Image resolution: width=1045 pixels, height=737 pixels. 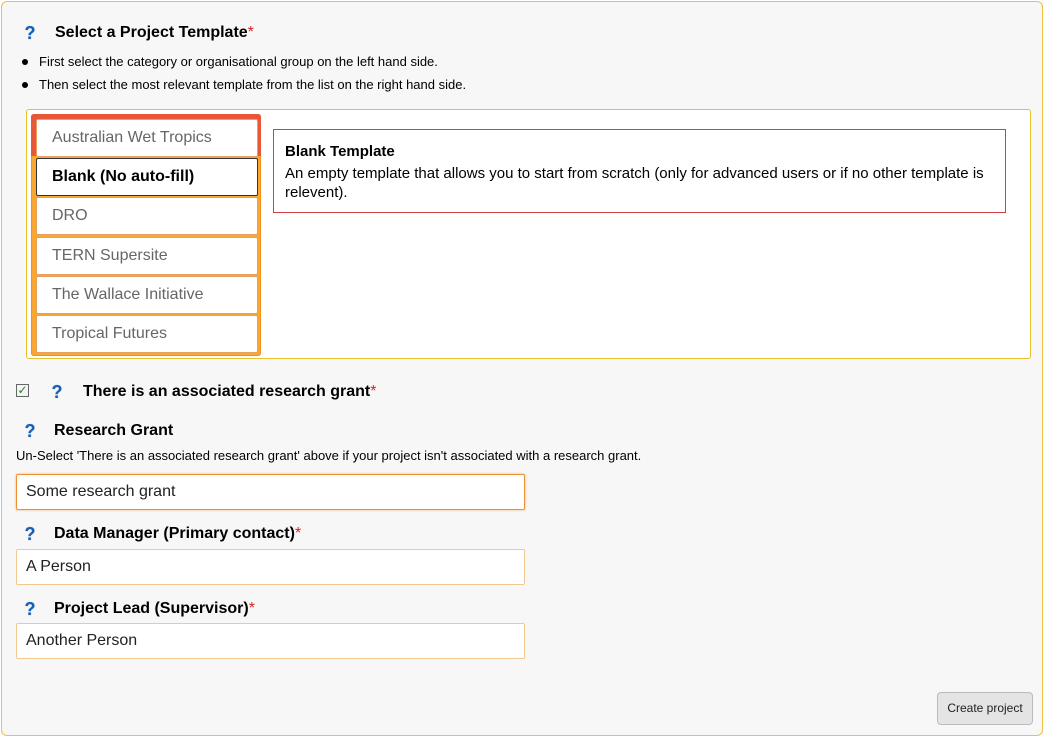 I want to click on template-item-blank: Blank (No auto-fill), so click(x=147, y=177).